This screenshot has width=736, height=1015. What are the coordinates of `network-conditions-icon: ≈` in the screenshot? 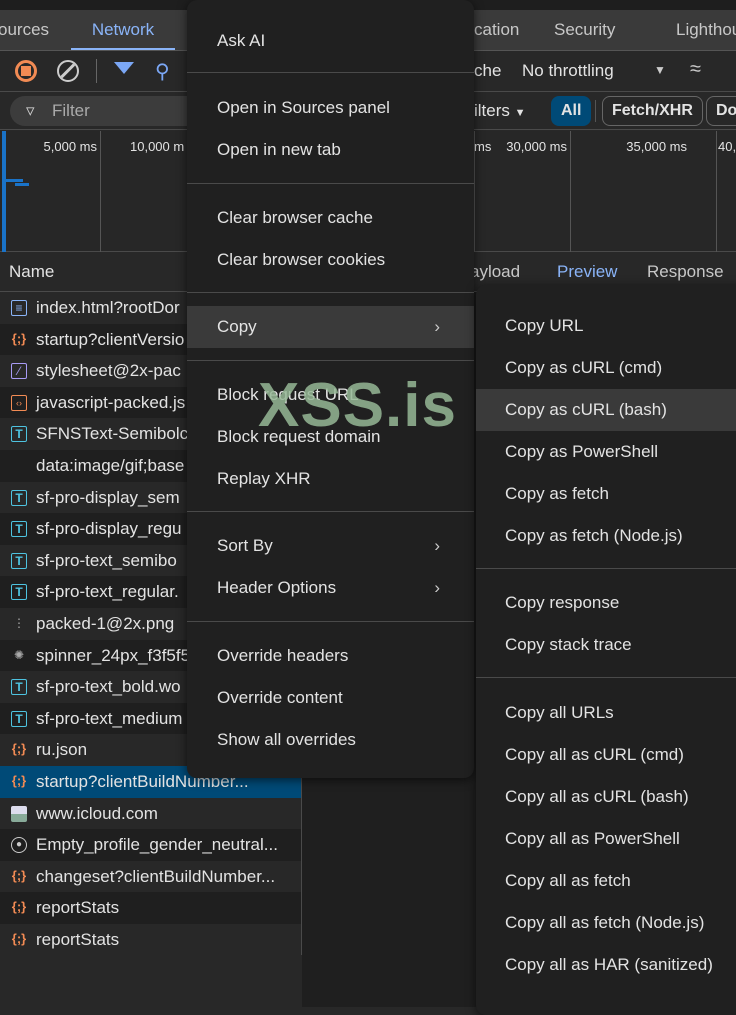 It's located at (695, 69).